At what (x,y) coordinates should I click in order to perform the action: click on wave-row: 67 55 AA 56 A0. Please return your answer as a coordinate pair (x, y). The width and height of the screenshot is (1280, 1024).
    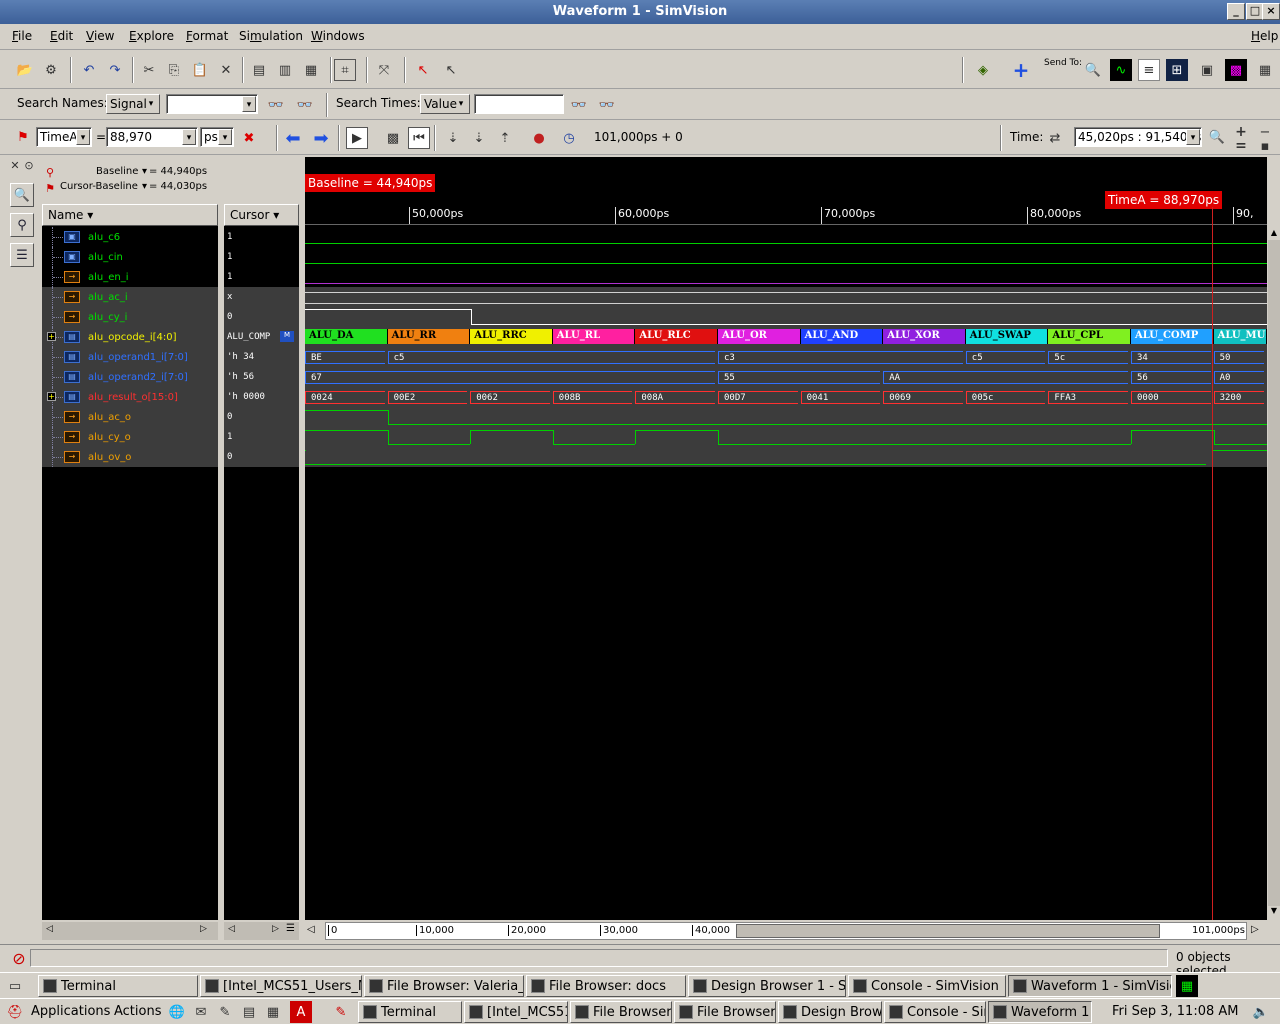
    Looking at the image, I should click on (786, 377).